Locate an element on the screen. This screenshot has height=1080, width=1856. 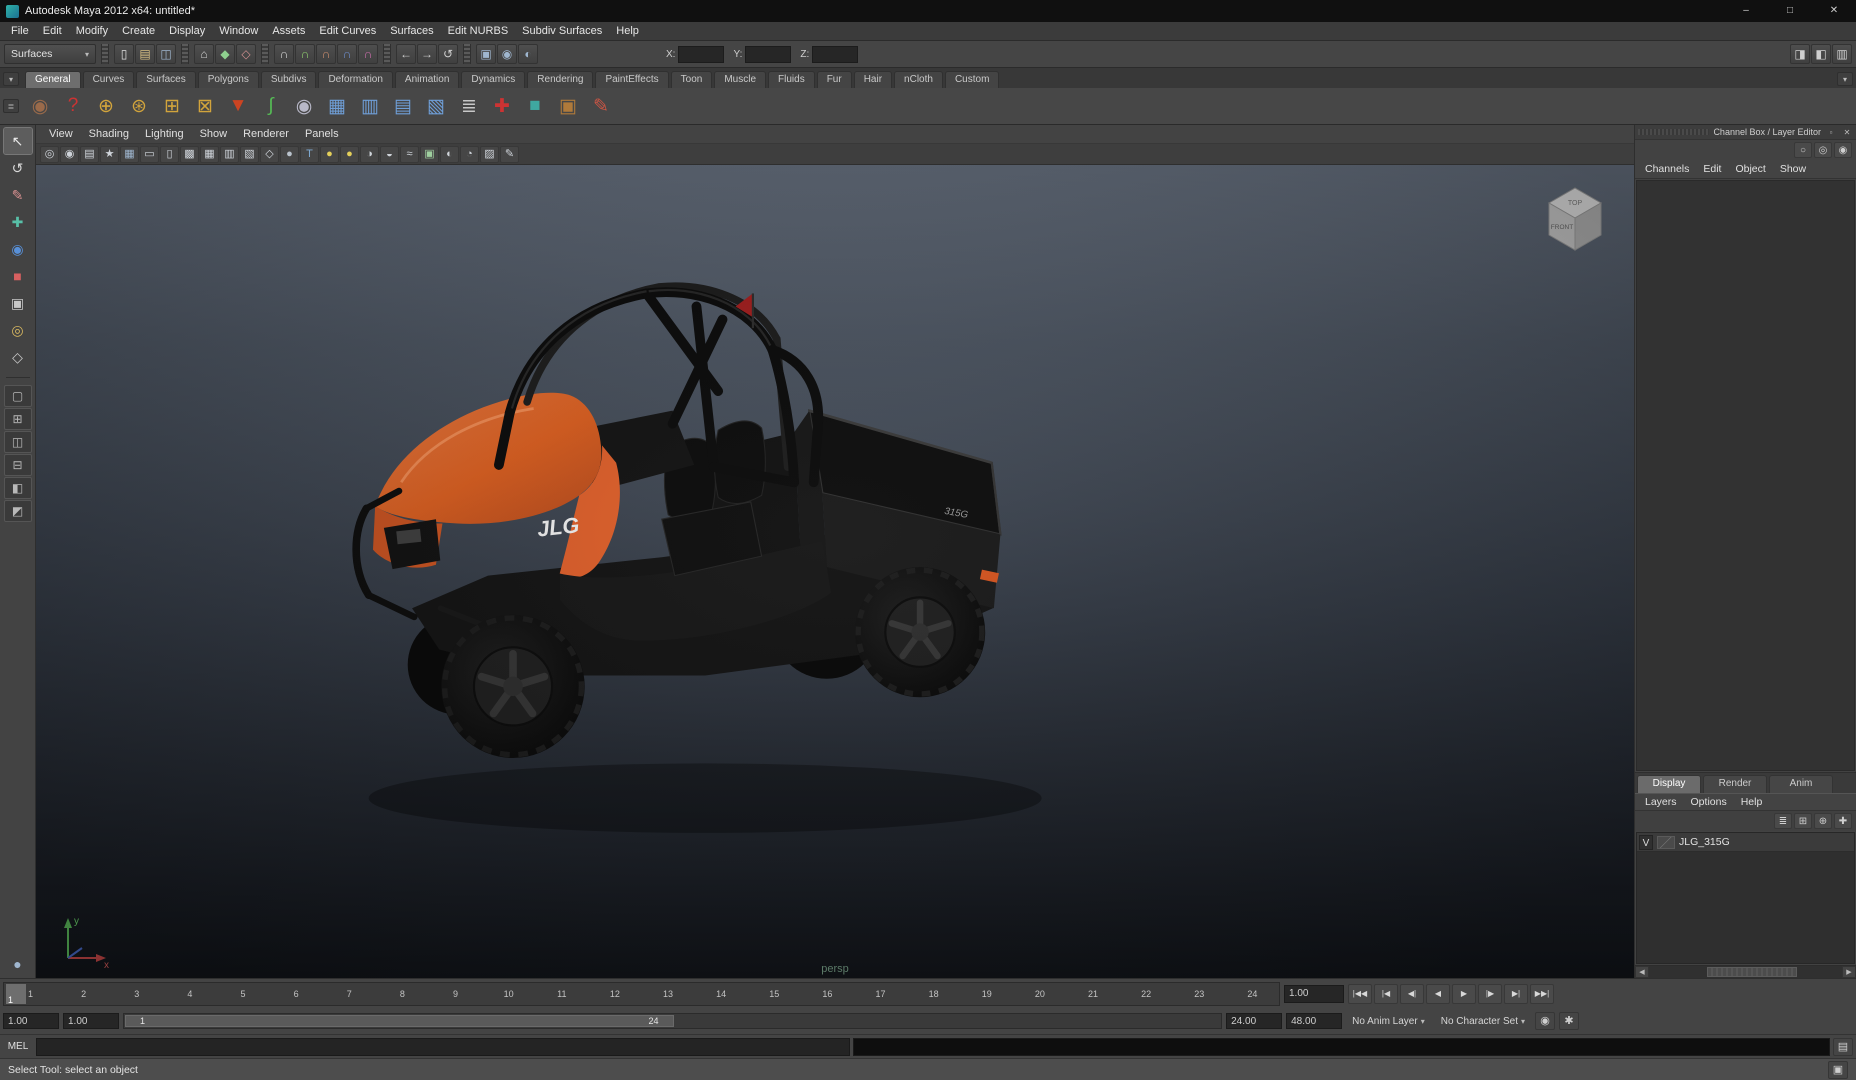
menu-assets: Assets is located at coordinates (288, 31).